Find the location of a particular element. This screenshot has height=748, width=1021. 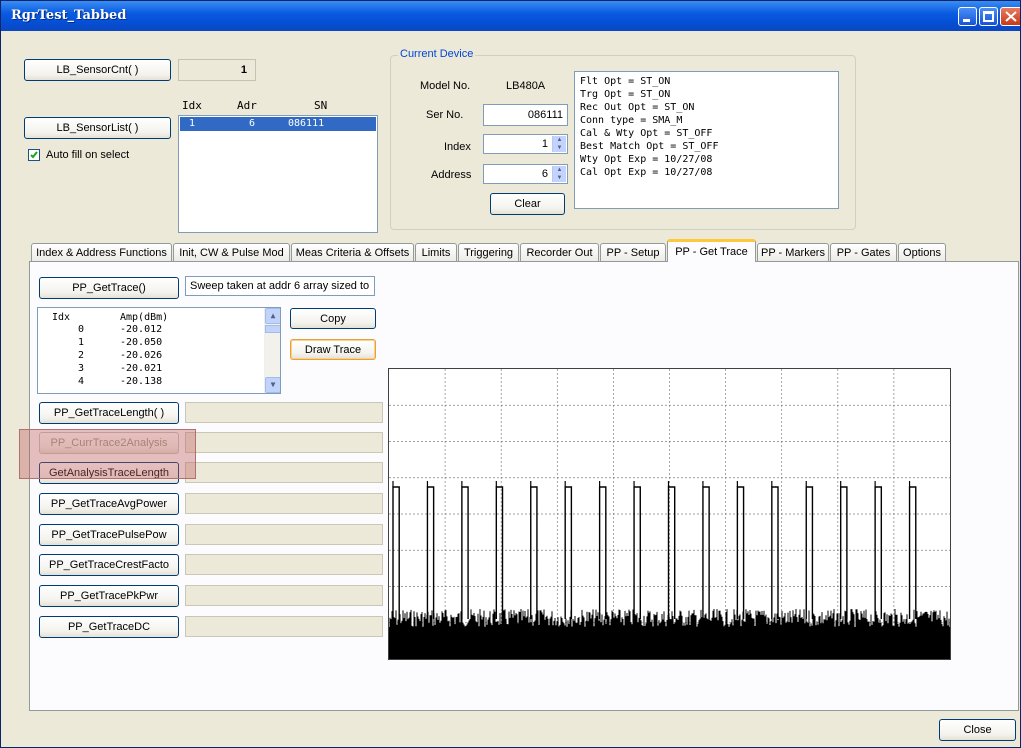

noise-floor-fill is located at coordinates (669, 643).